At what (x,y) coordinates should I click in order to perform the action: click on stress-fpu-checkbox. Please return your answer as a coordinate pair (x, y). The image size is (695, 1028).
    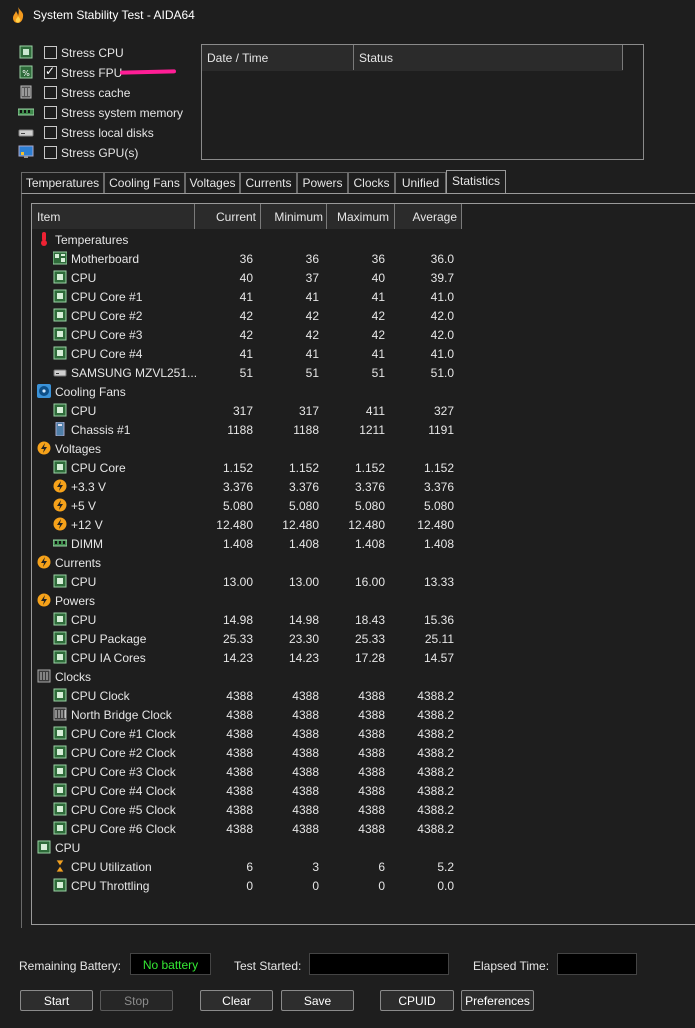
    Looking at the image, I should click on (50, 71).